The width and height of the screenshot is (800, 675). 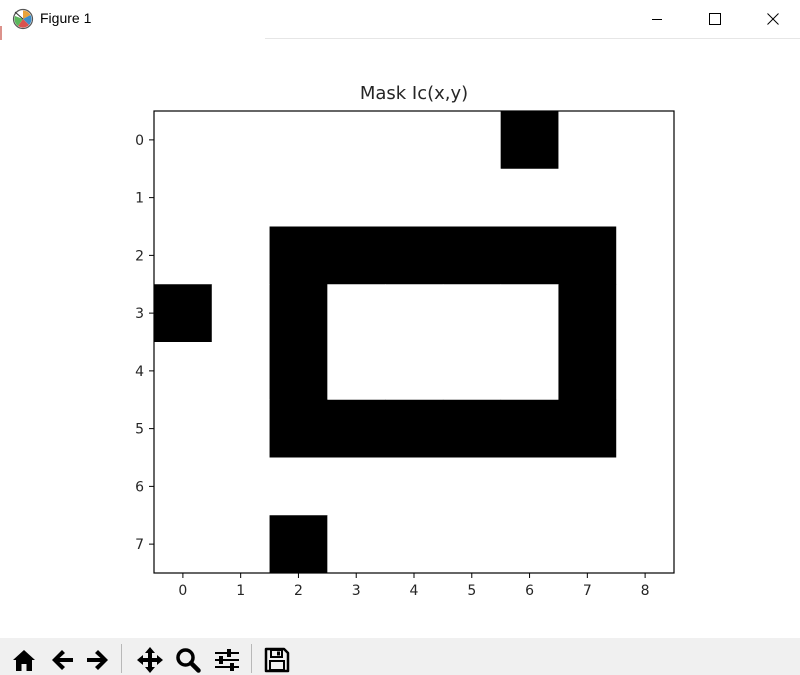 What do you see at coordinates (139, 256) in the screenshot?
I see `y-tick-label: 2` at bounding box center [139, 256].